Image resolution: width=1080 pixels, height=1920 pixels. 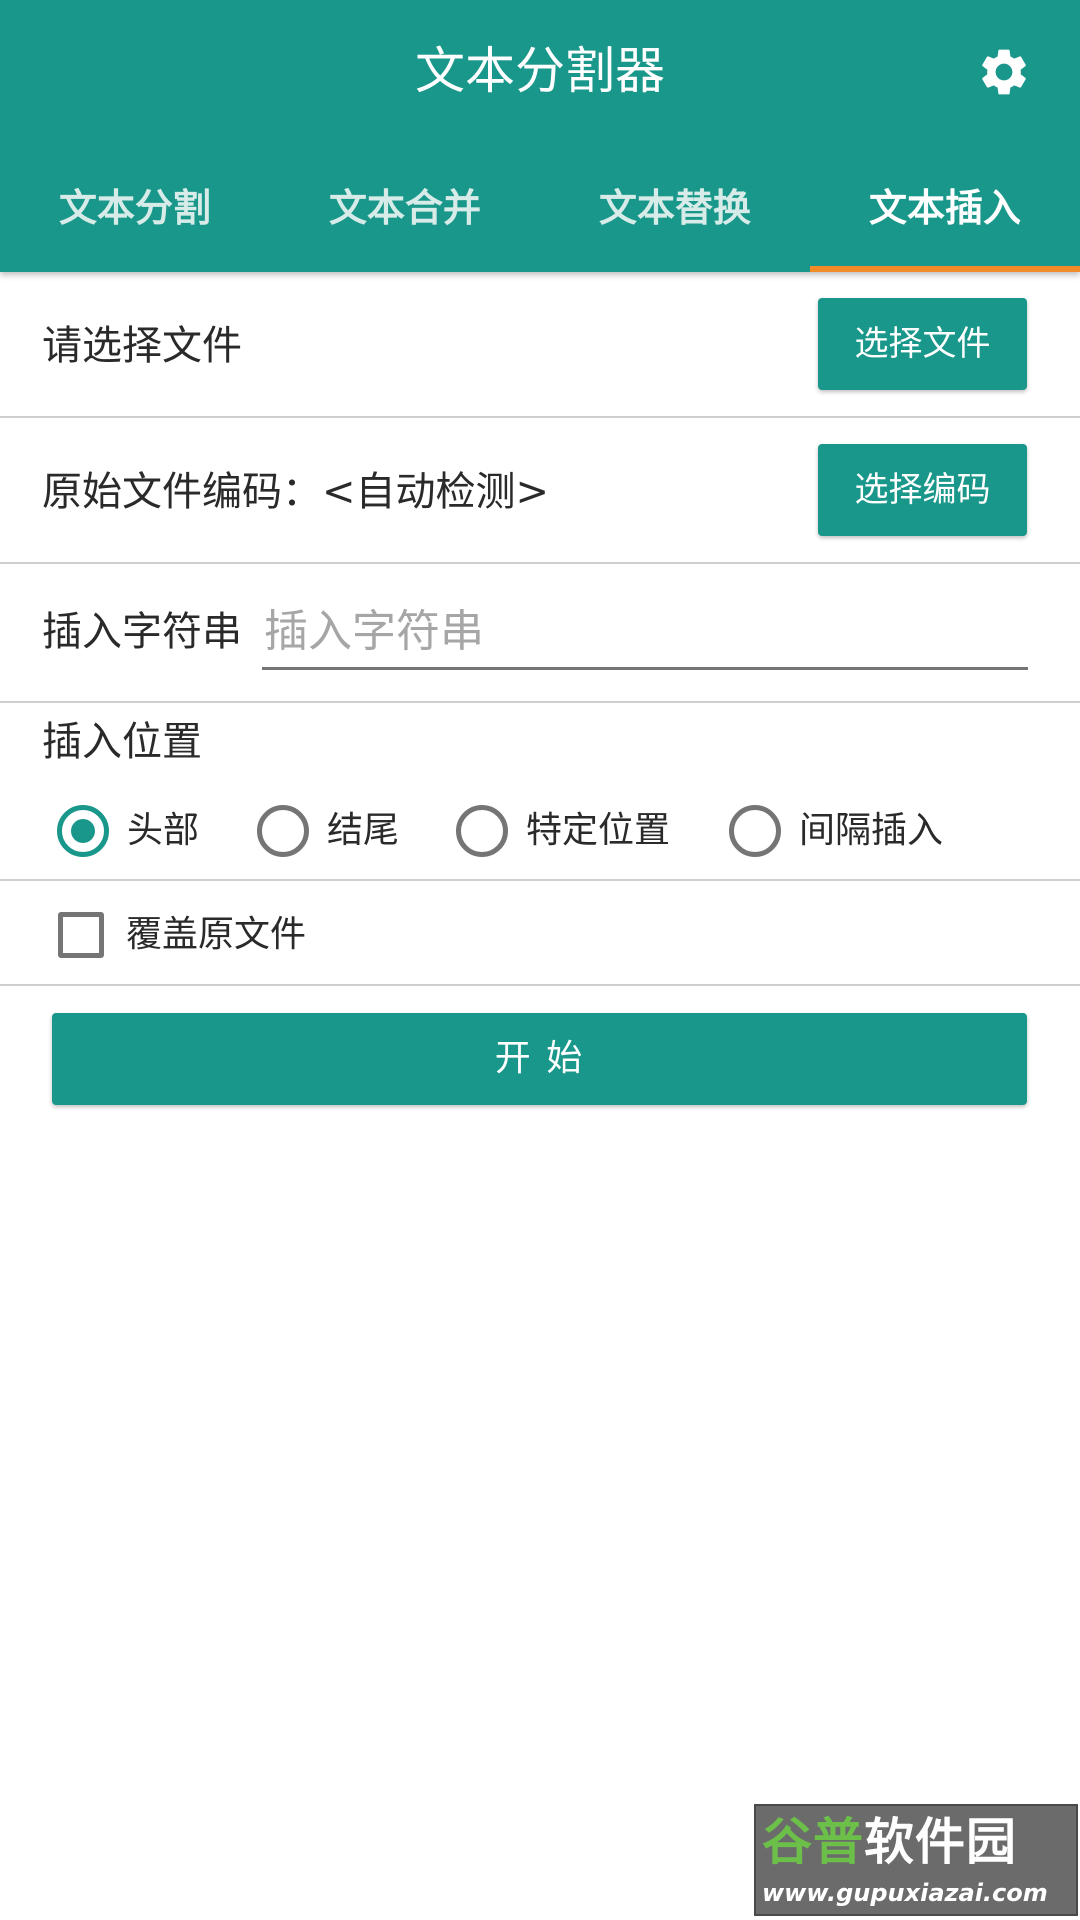 What do you see at coordinates (405, 216) in the screenshot?
I see `tab-text-merge: 文本合并` at bounding box center [405, 216].